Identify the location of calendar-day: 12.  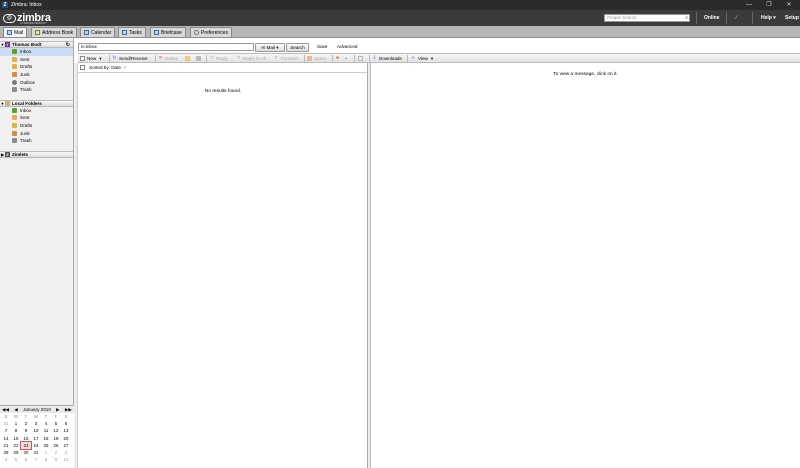
(56, 430).